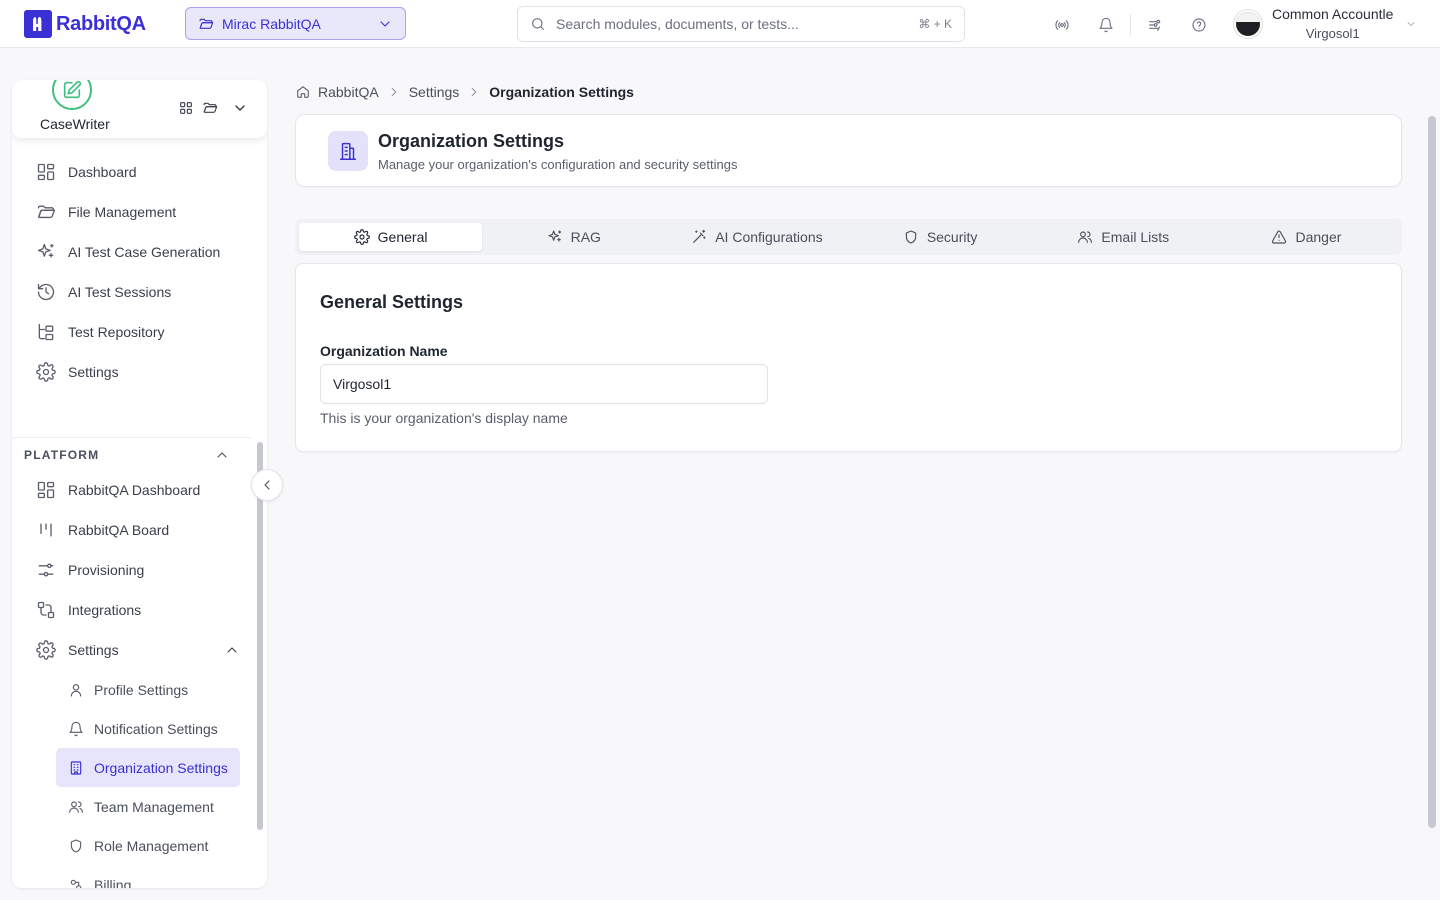  Describe the element at coordinates (132, 490) in the screenshot. I see `platform-item-rabbitqa-dashboard: RabbitQA Dashboard` at that location.